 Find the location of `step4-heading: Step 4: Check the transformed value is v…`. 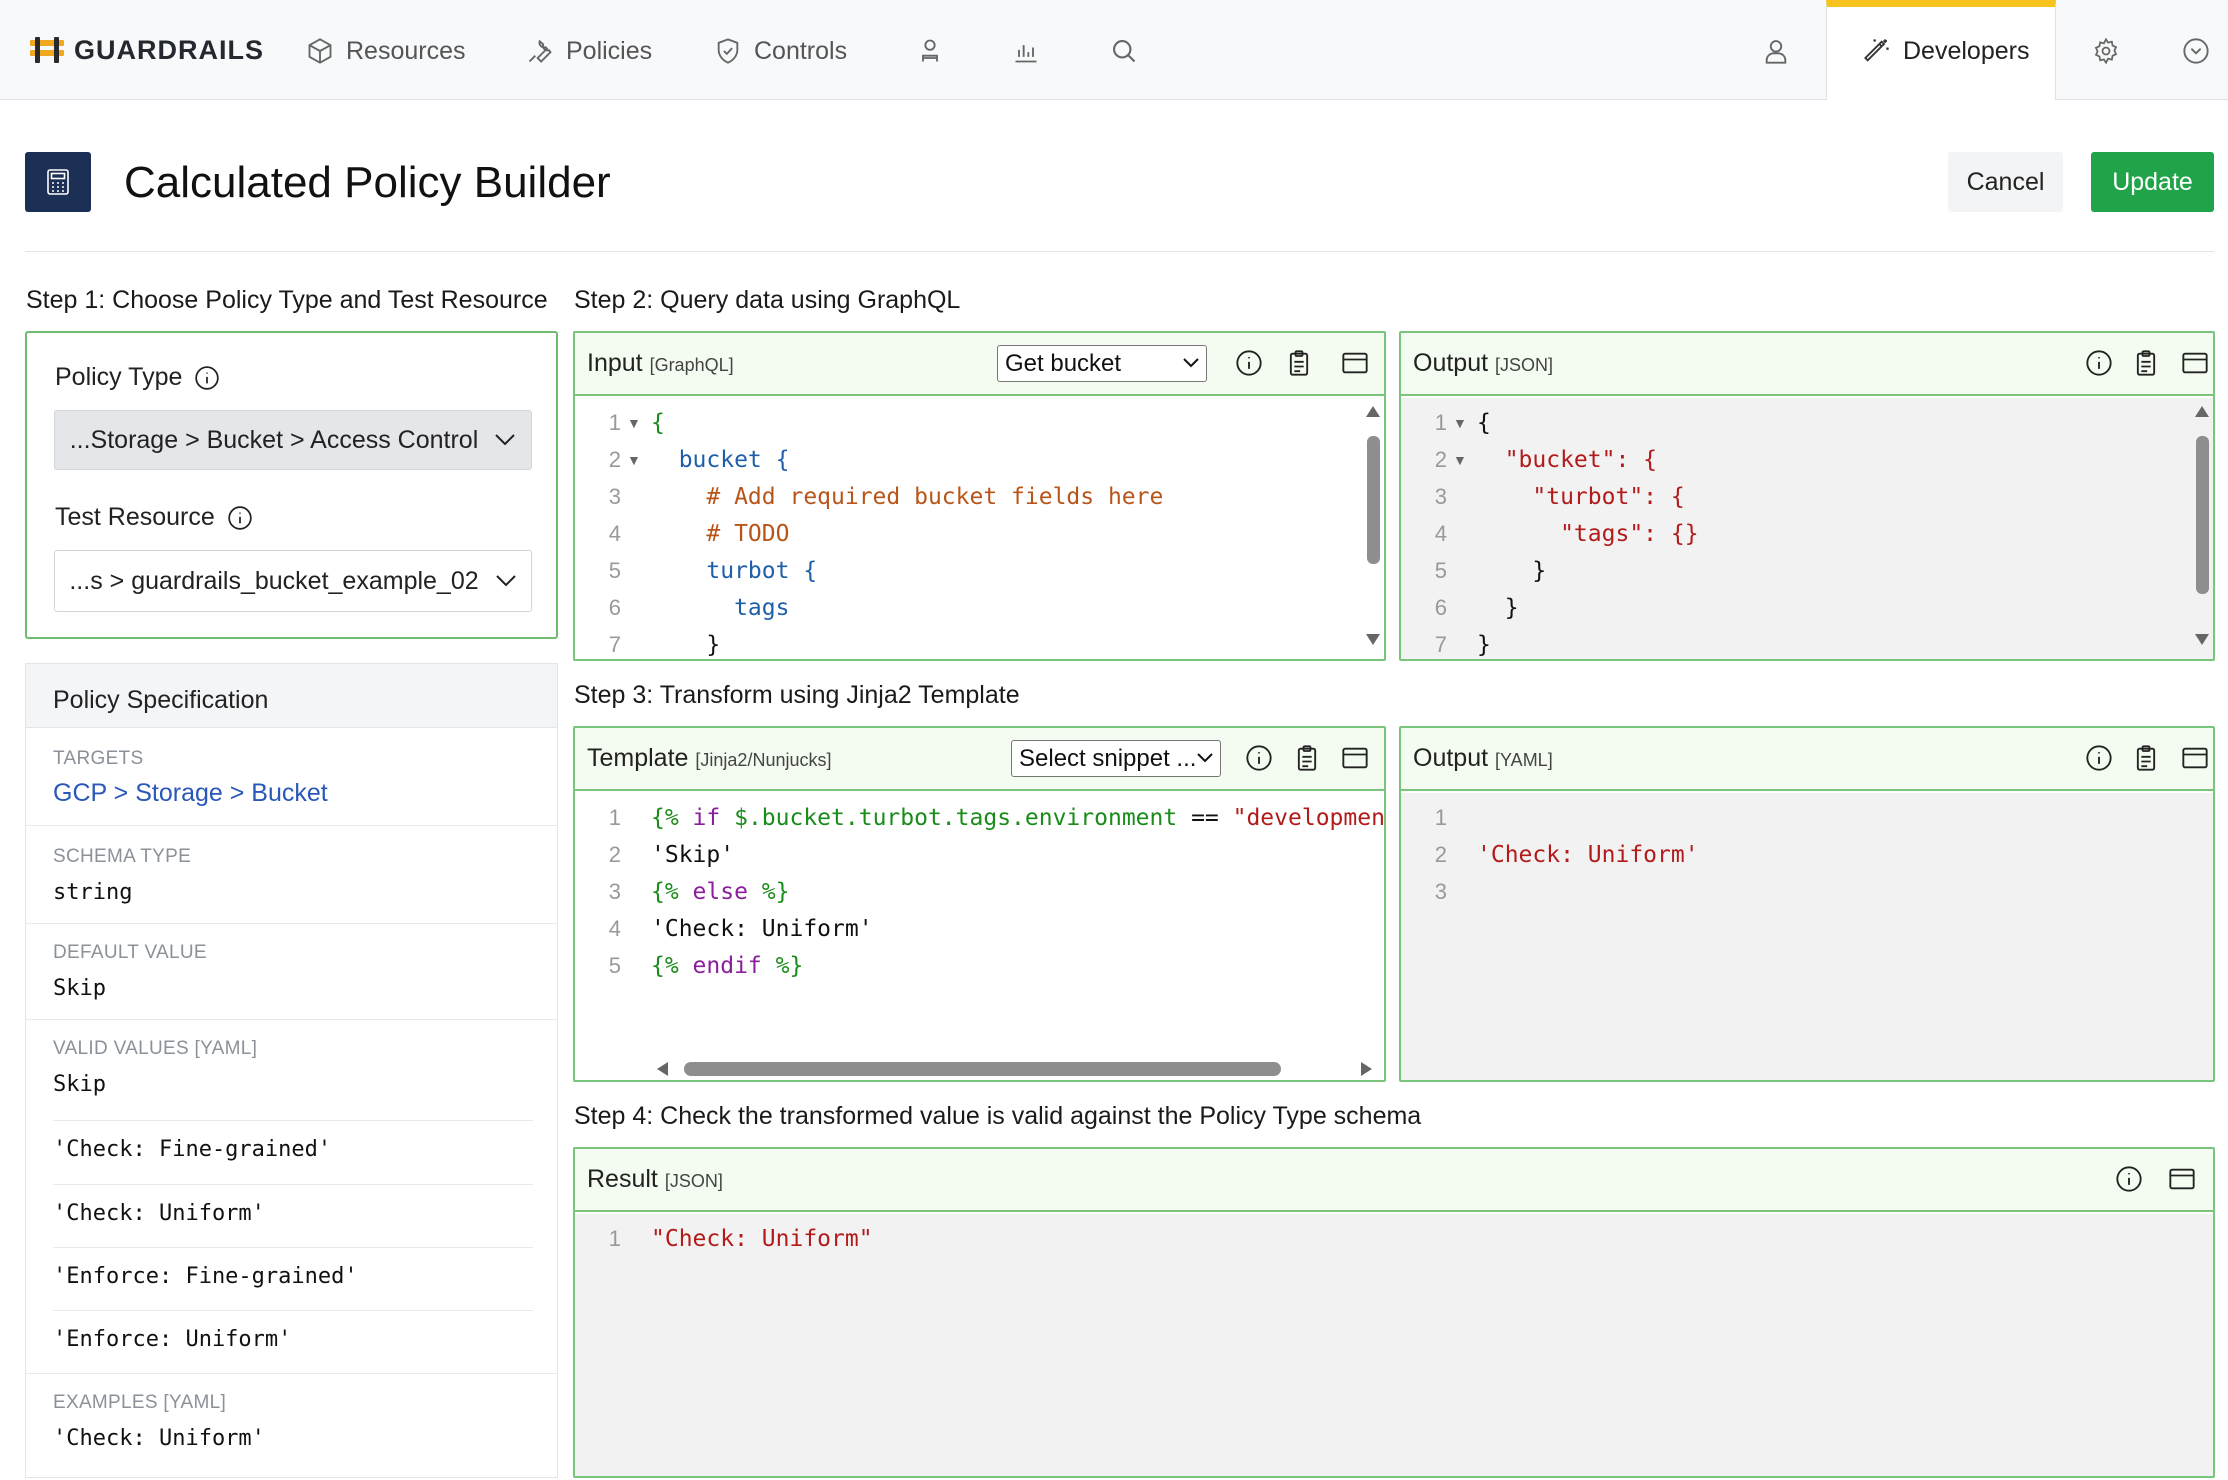

step4-heading: Step 4: Check the transformed value is v… is located at coordinates (998, 1116).